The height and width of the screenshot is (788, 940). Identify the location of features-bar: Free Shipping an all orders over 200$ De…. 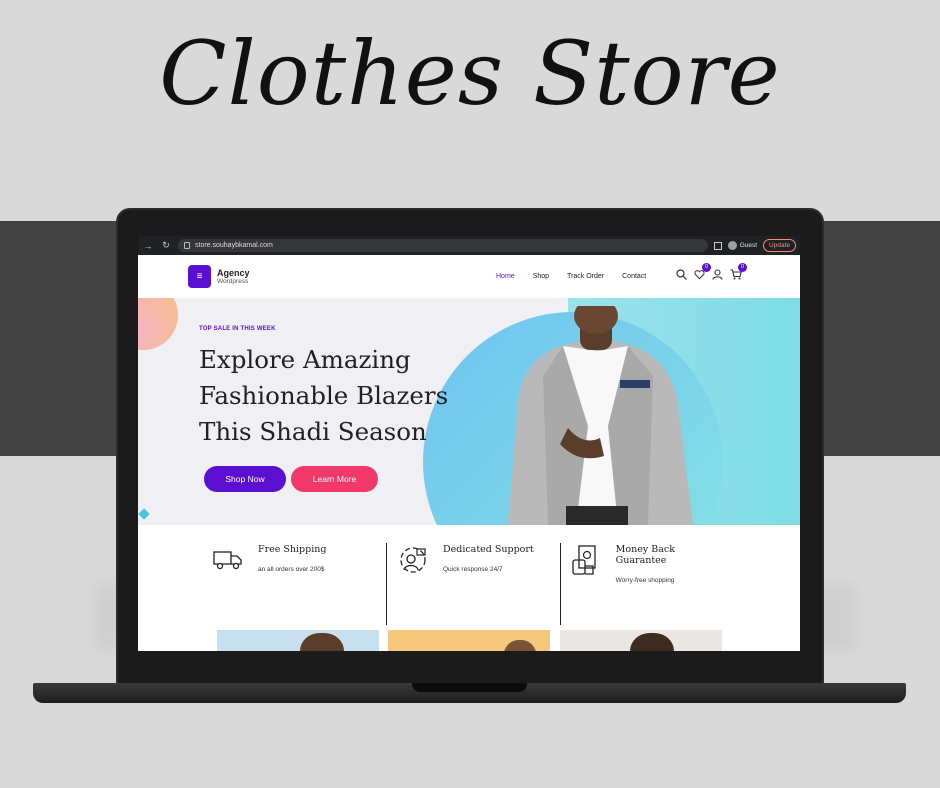
(469, 575).